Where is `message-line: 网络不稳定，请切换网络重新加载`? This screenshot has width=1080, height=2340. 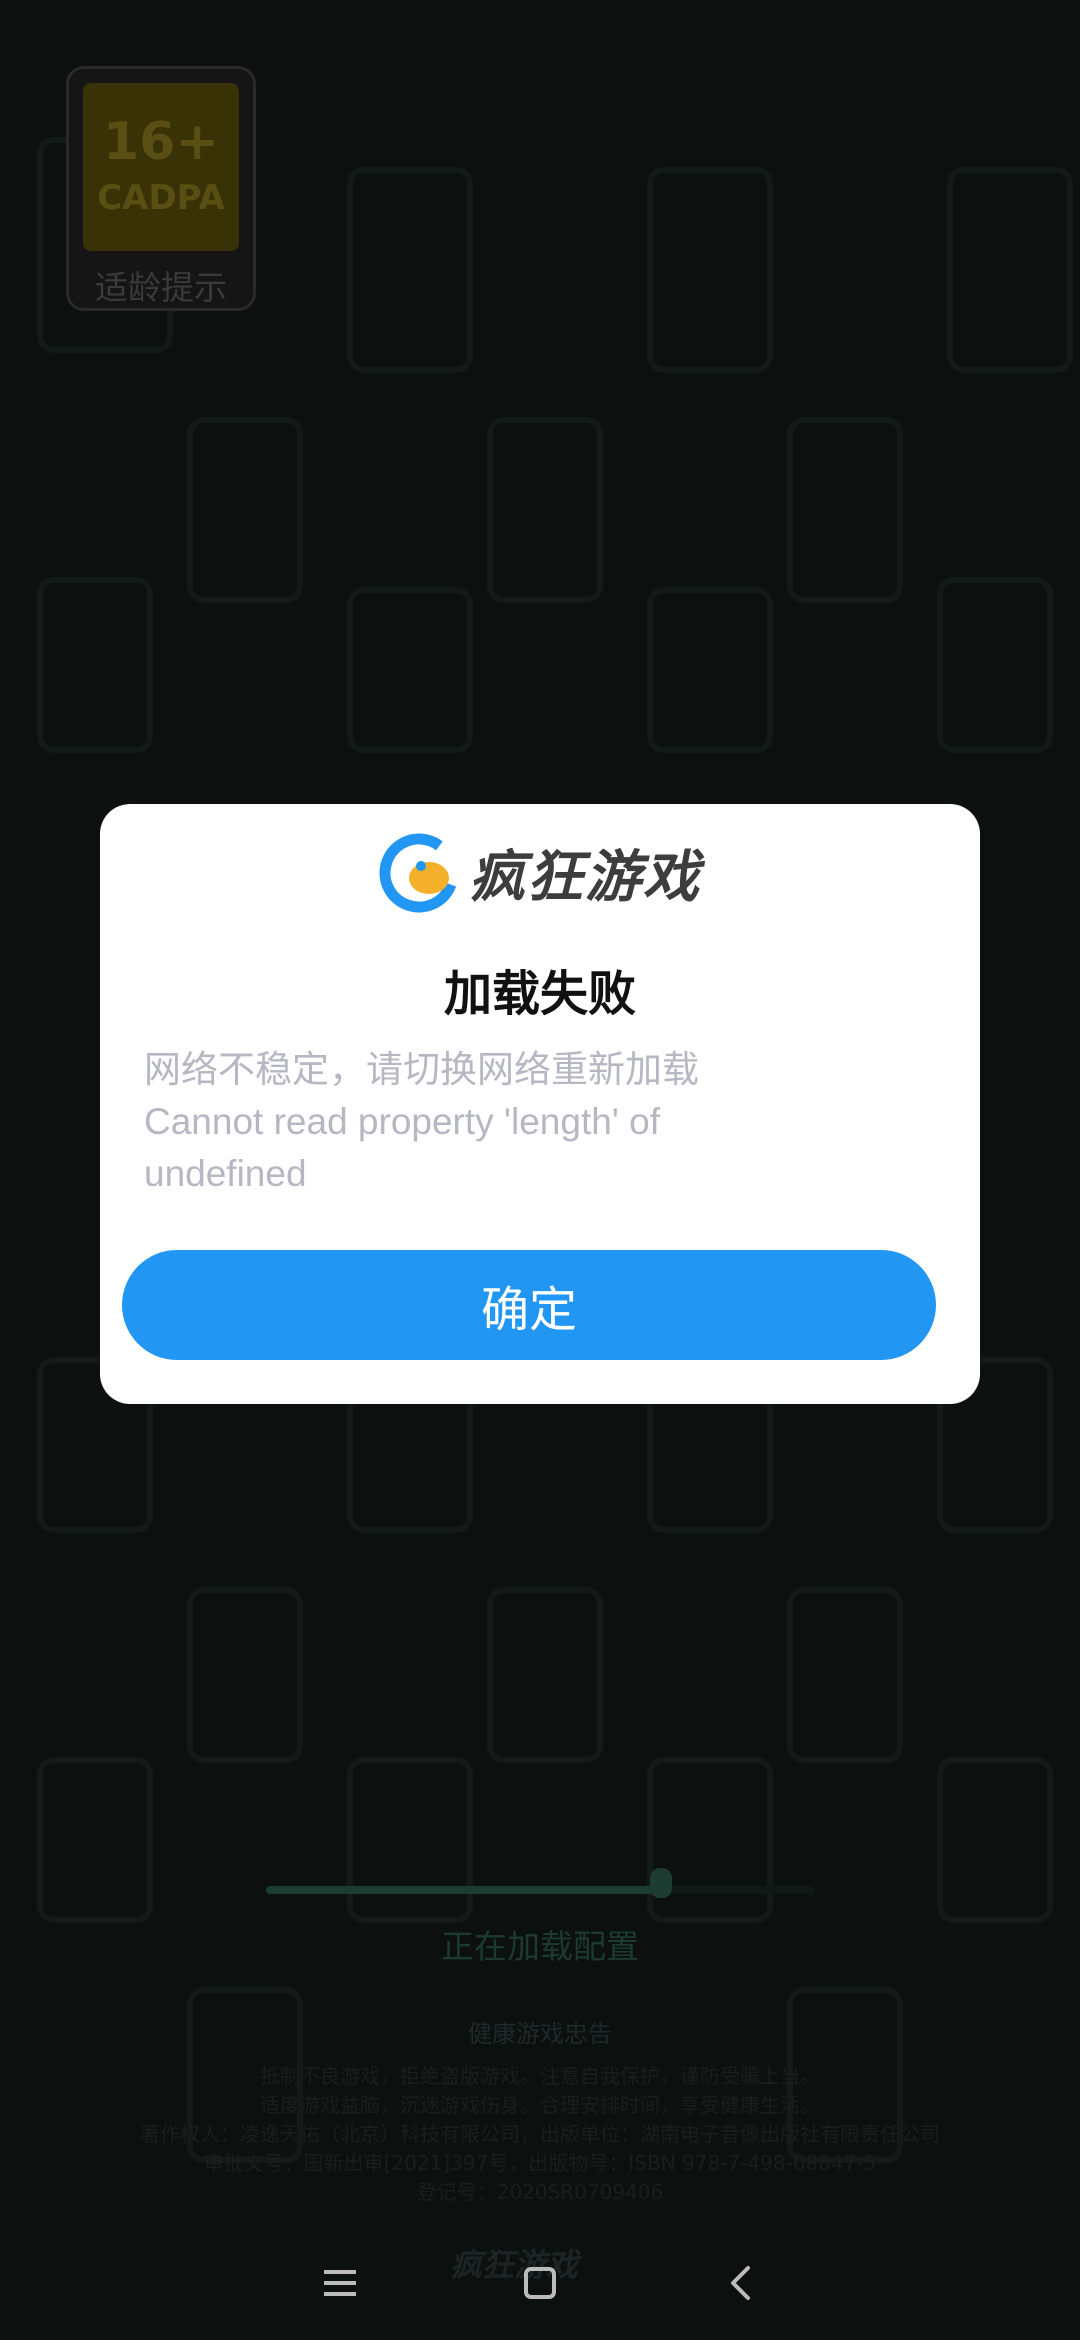 message-line: 网络不稳定，请切换网络重新加载 is located at coordinates (421, 1069).